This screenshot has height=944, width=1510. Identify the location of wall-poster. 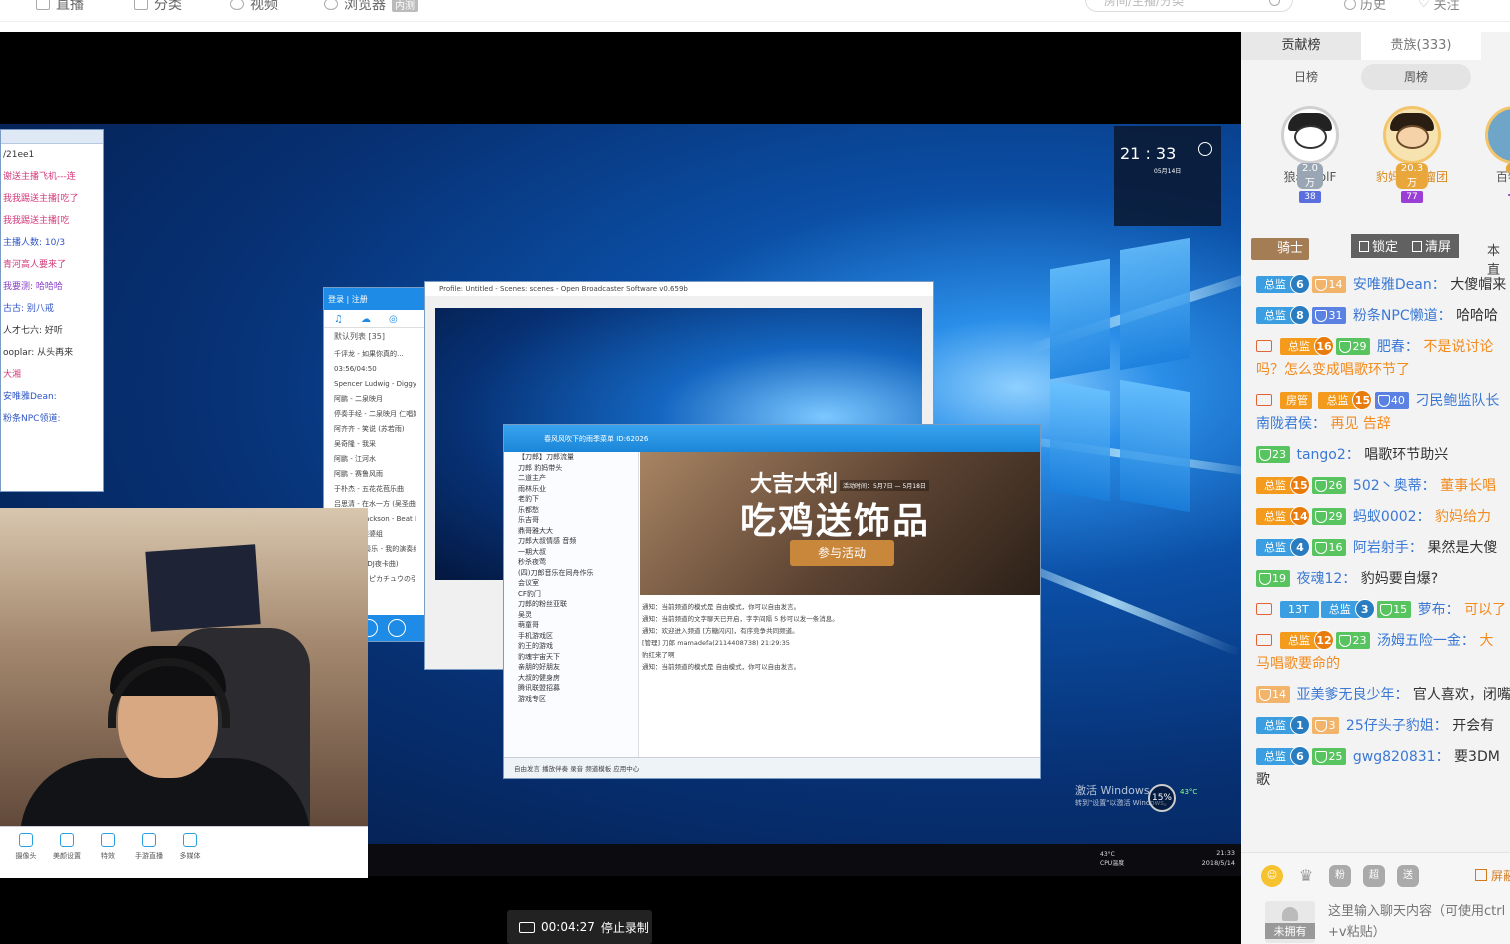
(203, 588).